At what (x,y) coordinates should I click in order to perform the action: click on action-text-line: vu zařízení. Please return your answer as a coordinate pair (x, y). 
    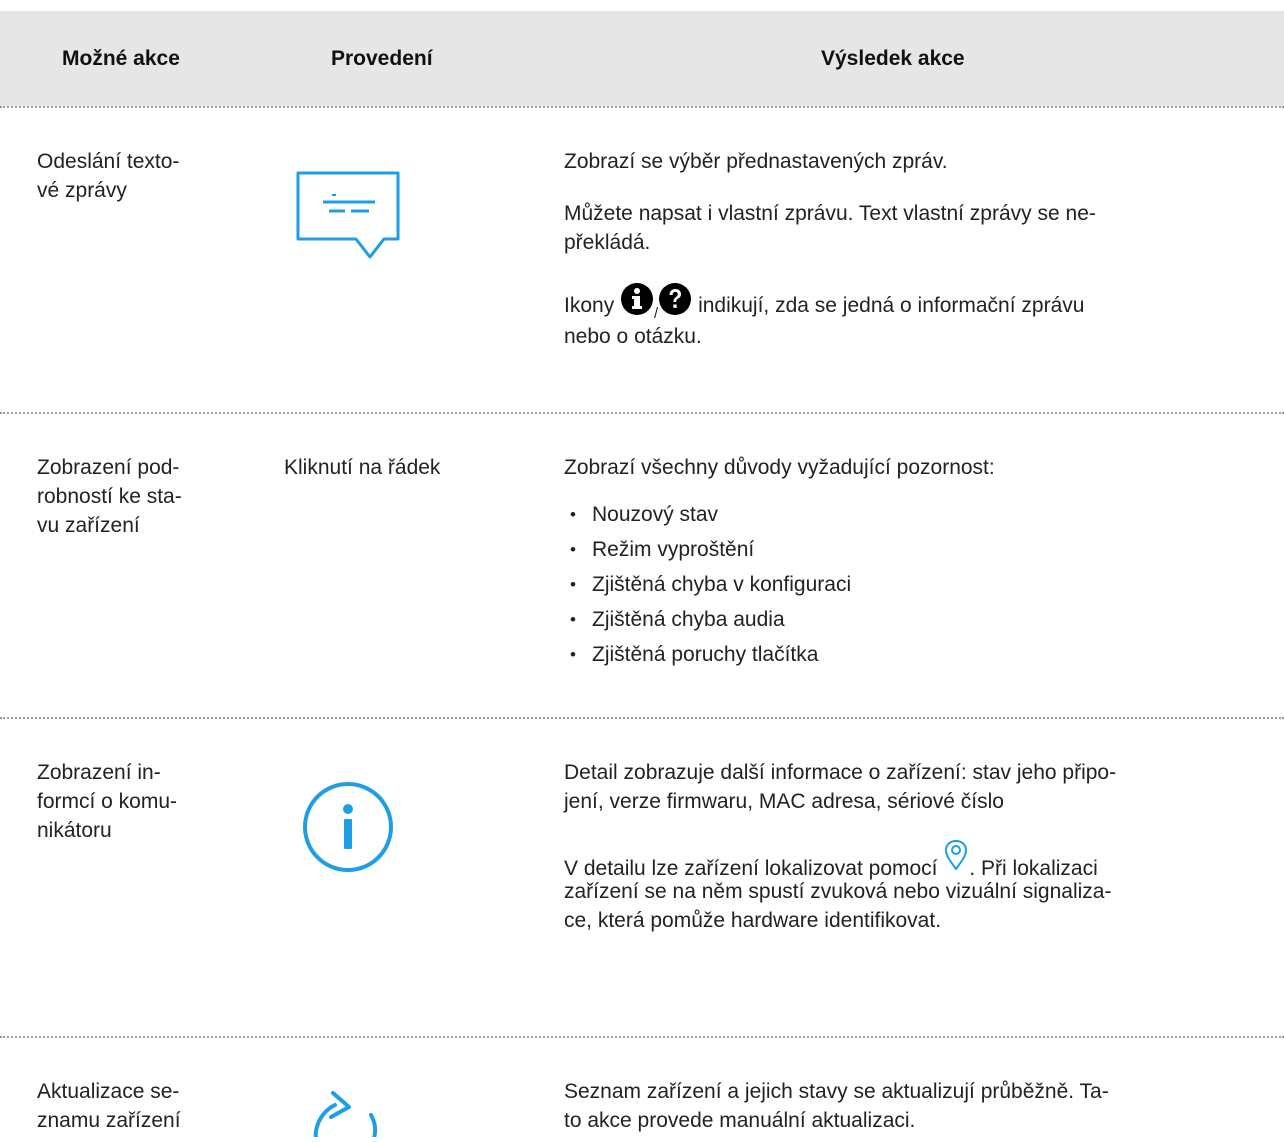
    Looking at the image, I should click on (88, 525).